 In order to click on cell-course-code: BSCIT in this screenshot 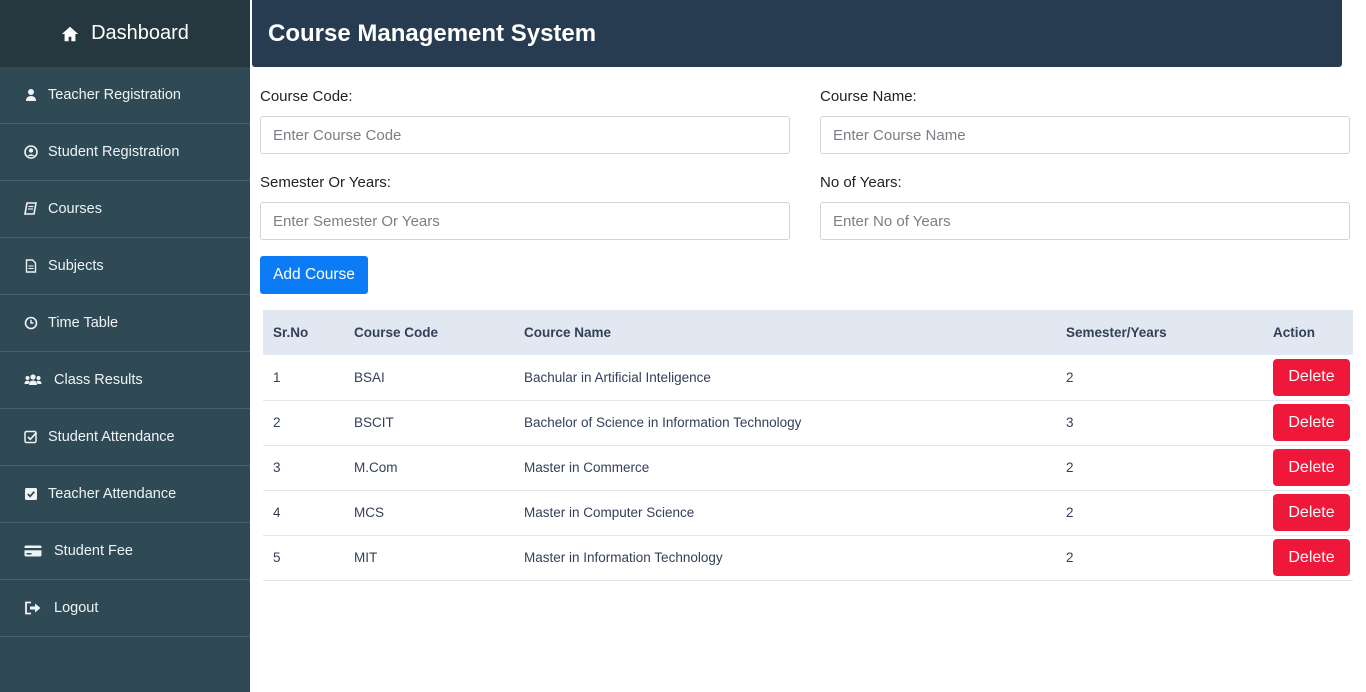, I will do `click(374, 422)`.